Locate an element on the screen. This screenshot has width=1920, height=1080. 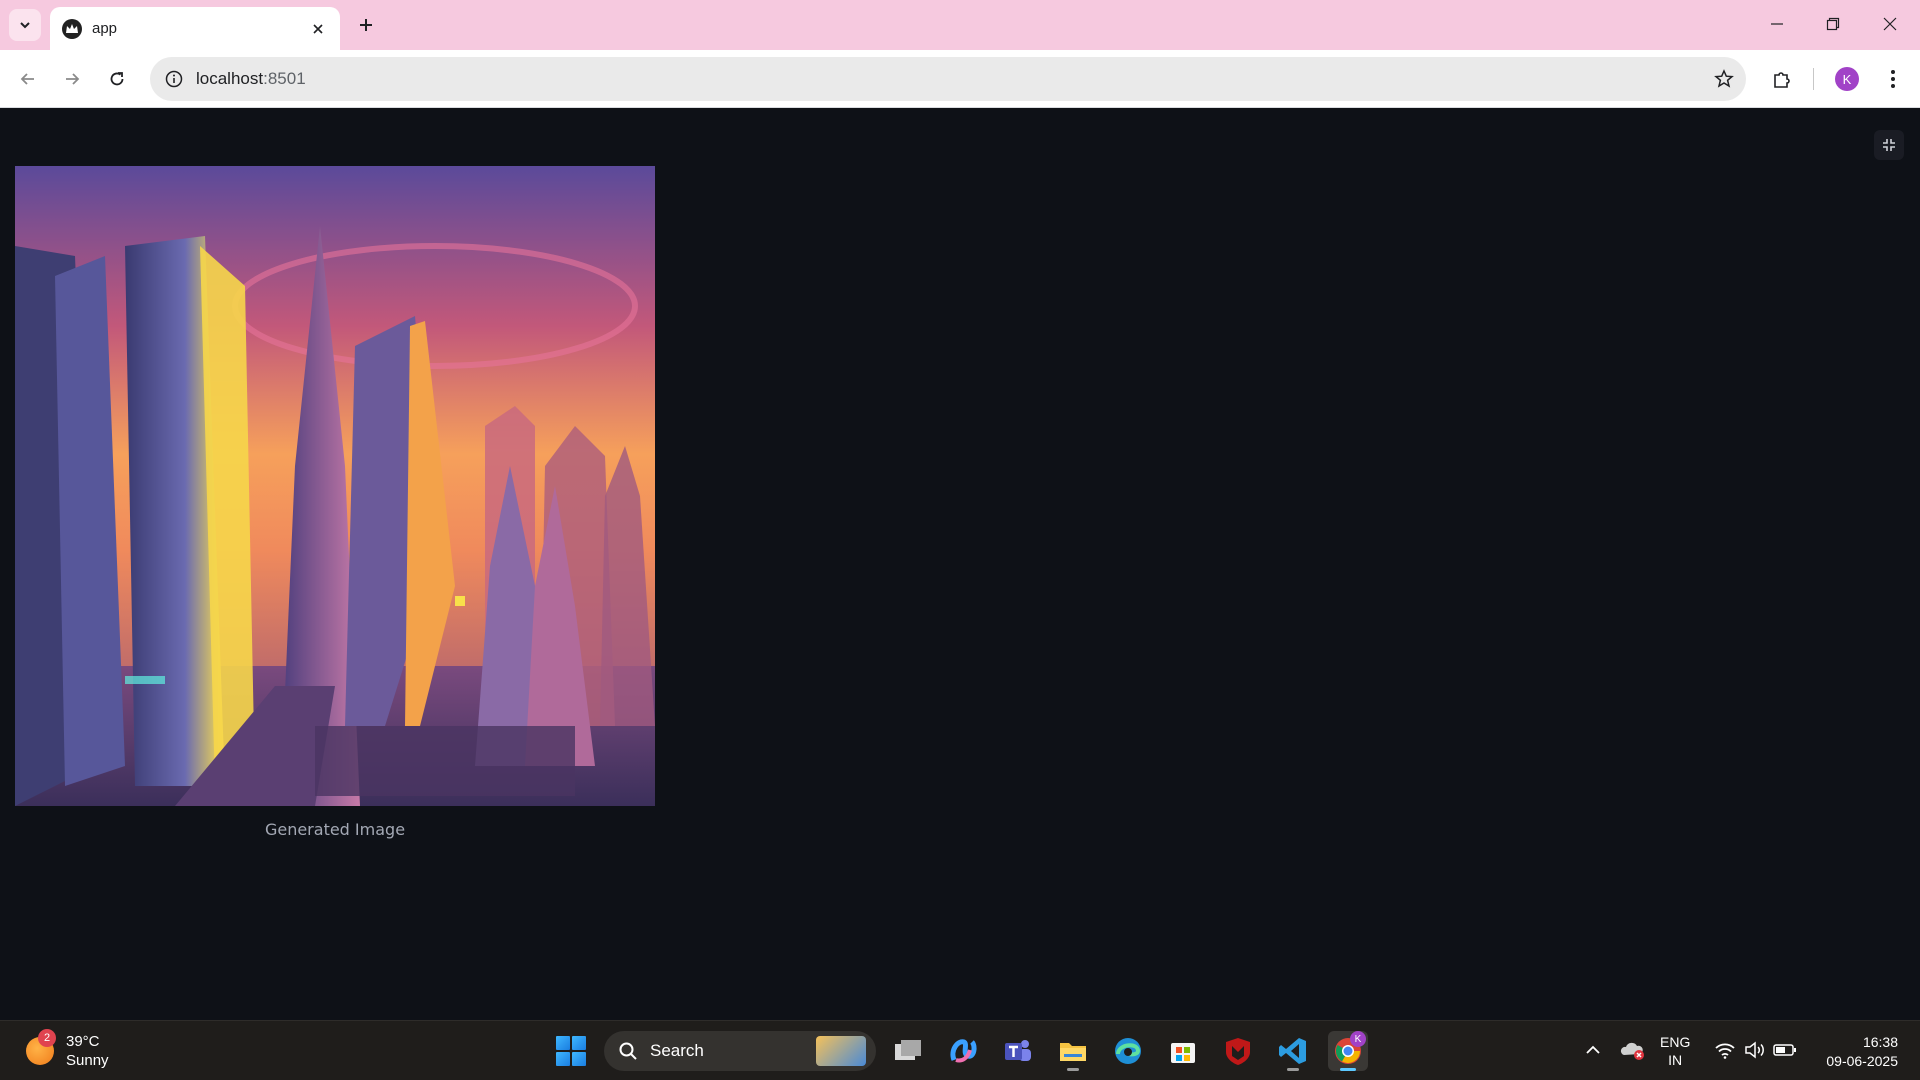
url-text: localhost:8501 is located at coordinates (251, 79).